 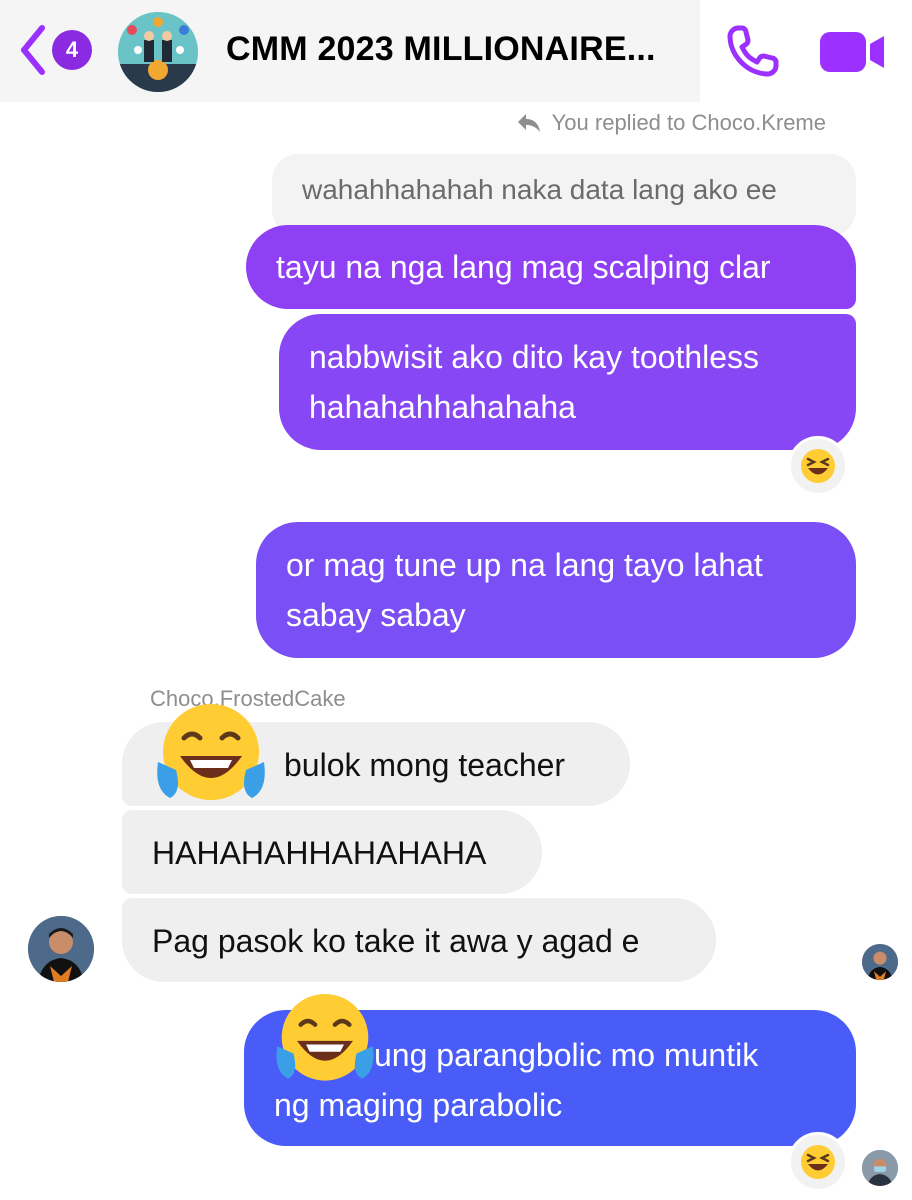 I want to click on unread-count-badge: 4, so click(x=72, y=50).